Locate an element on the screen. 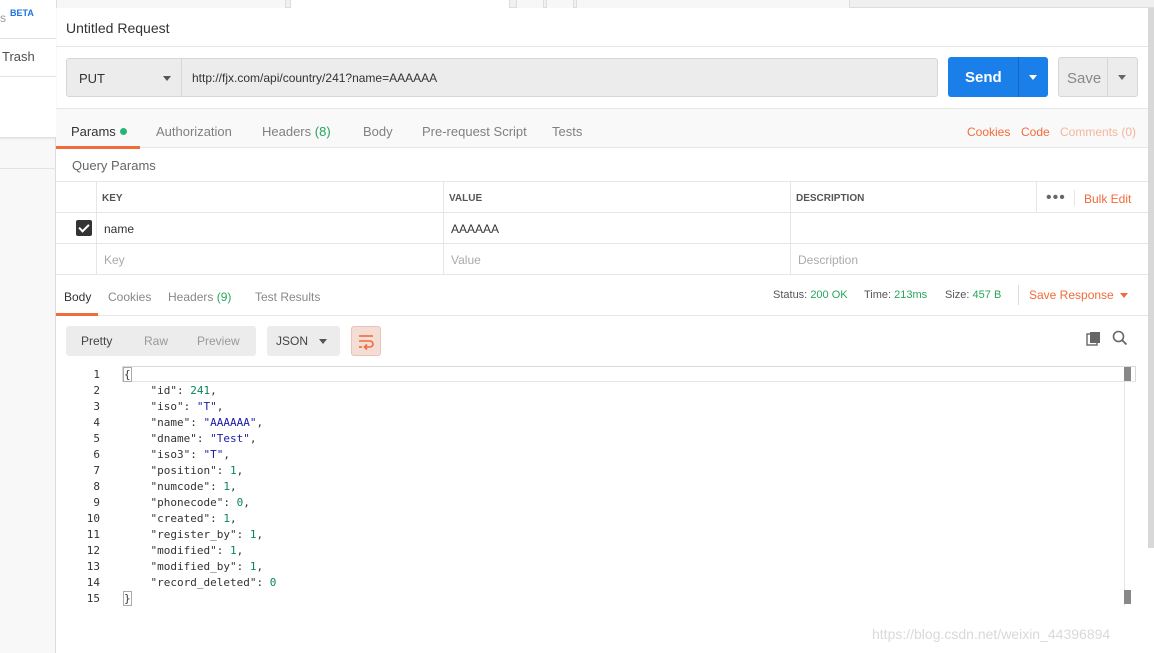 The height and width of the screenshot is (653, 1154). column-header-value: VALUE is located at coordinates (466, 198).